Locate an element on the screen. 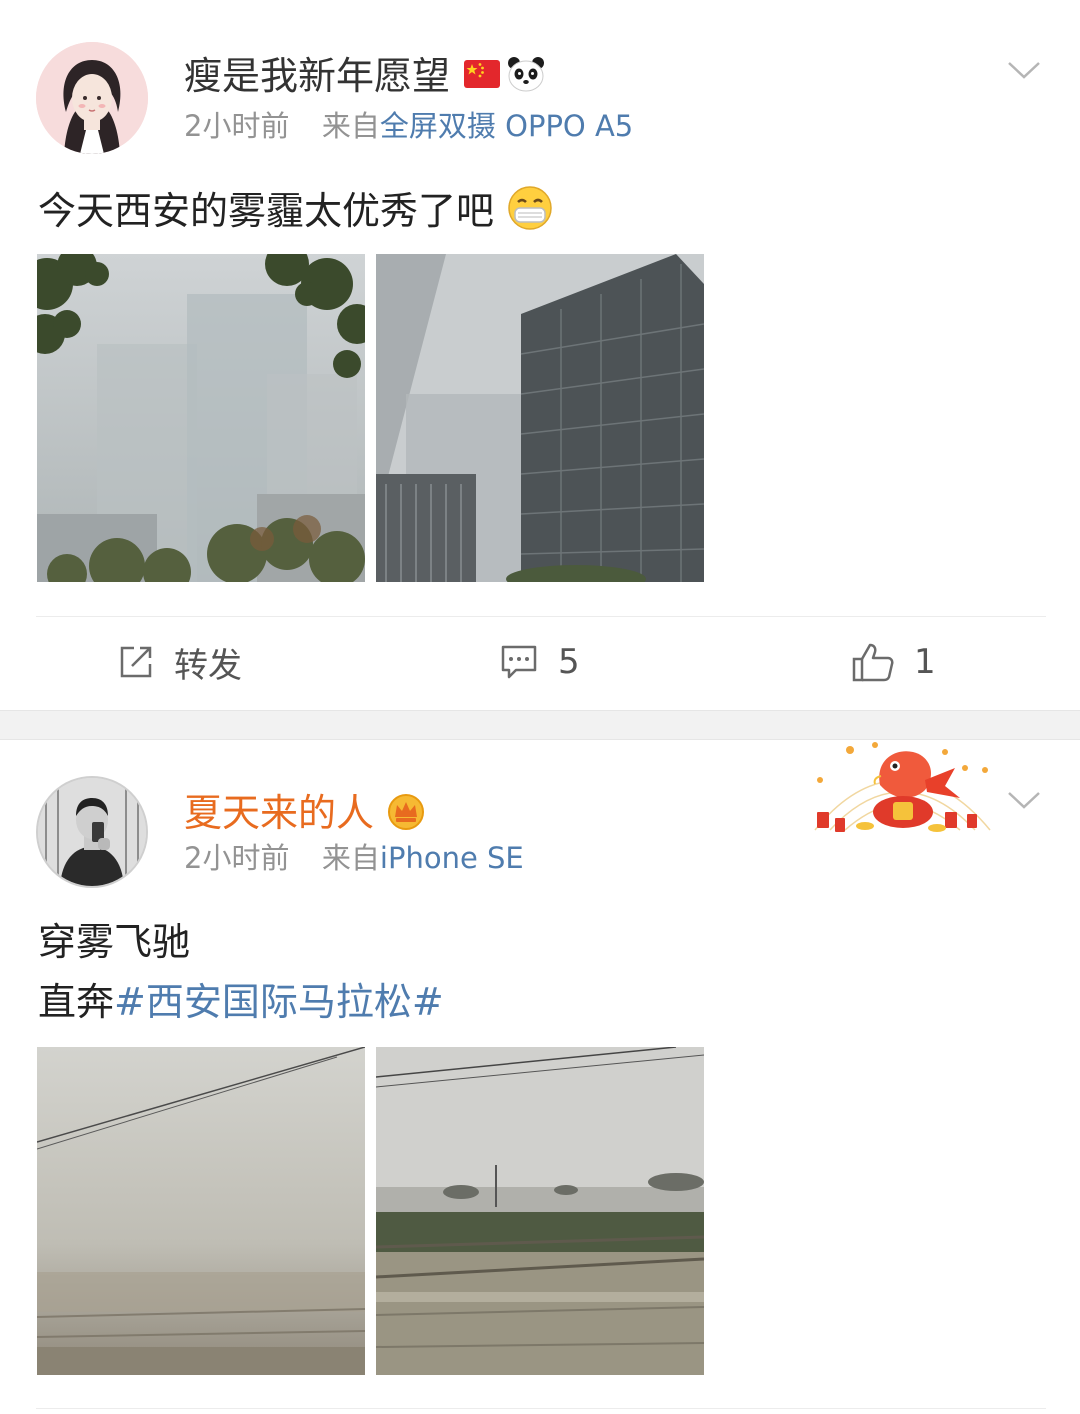 This screenshot has height=1414, width=1080. like-button: 1 is located at coordinates (894, 662).